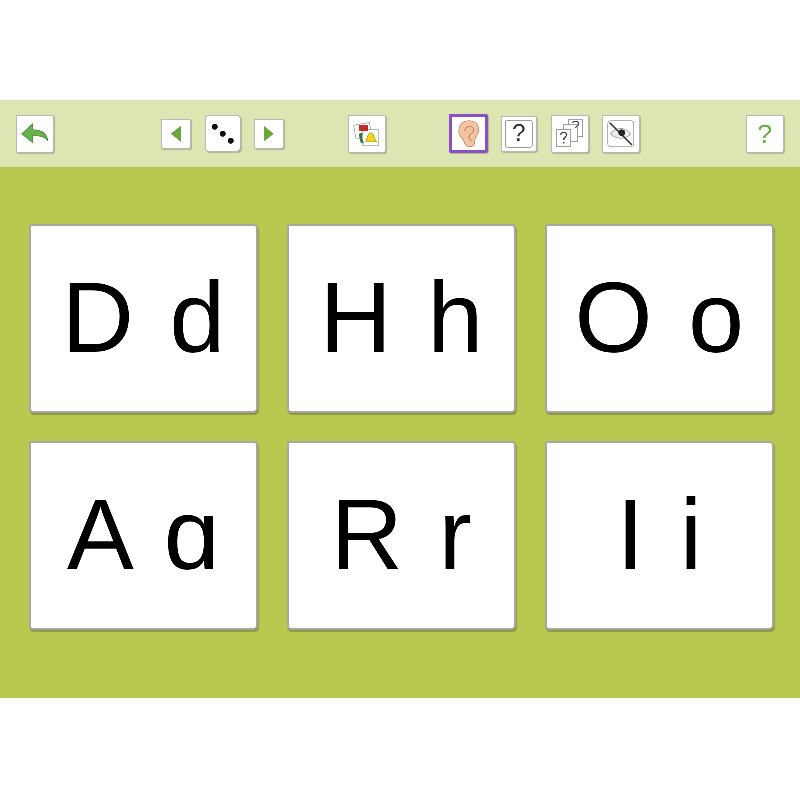  I want to click on listen-button, so click(468, 133).